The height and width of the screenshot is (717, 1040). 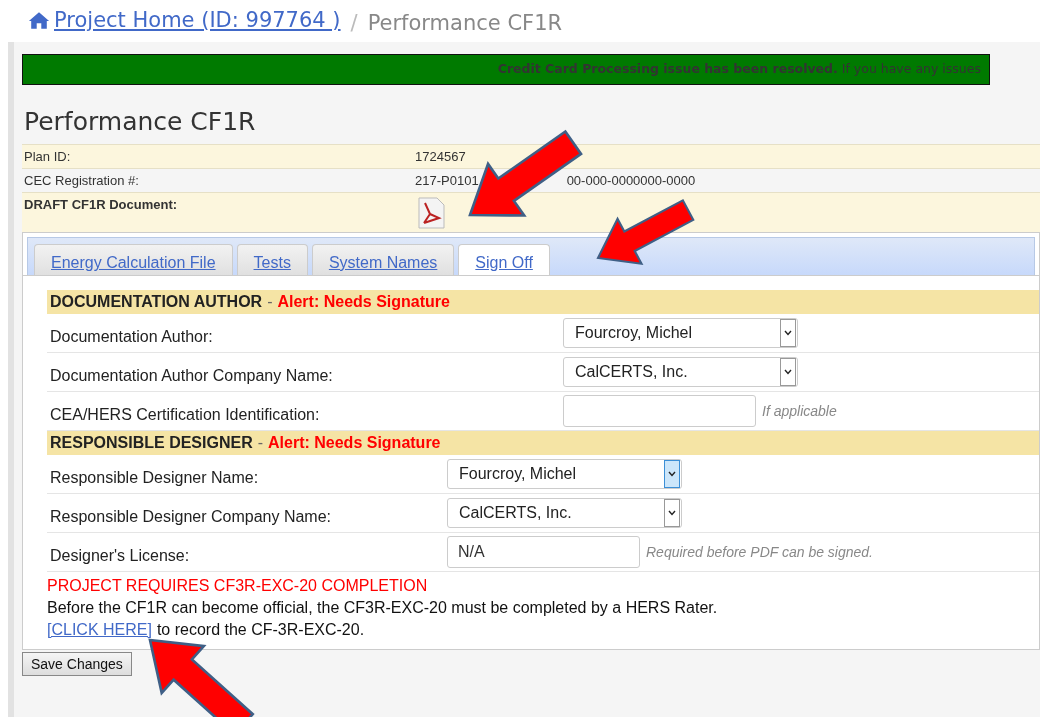 I want to click on info-value: 00-000-0000000-0000, so click(x=631, y=180).